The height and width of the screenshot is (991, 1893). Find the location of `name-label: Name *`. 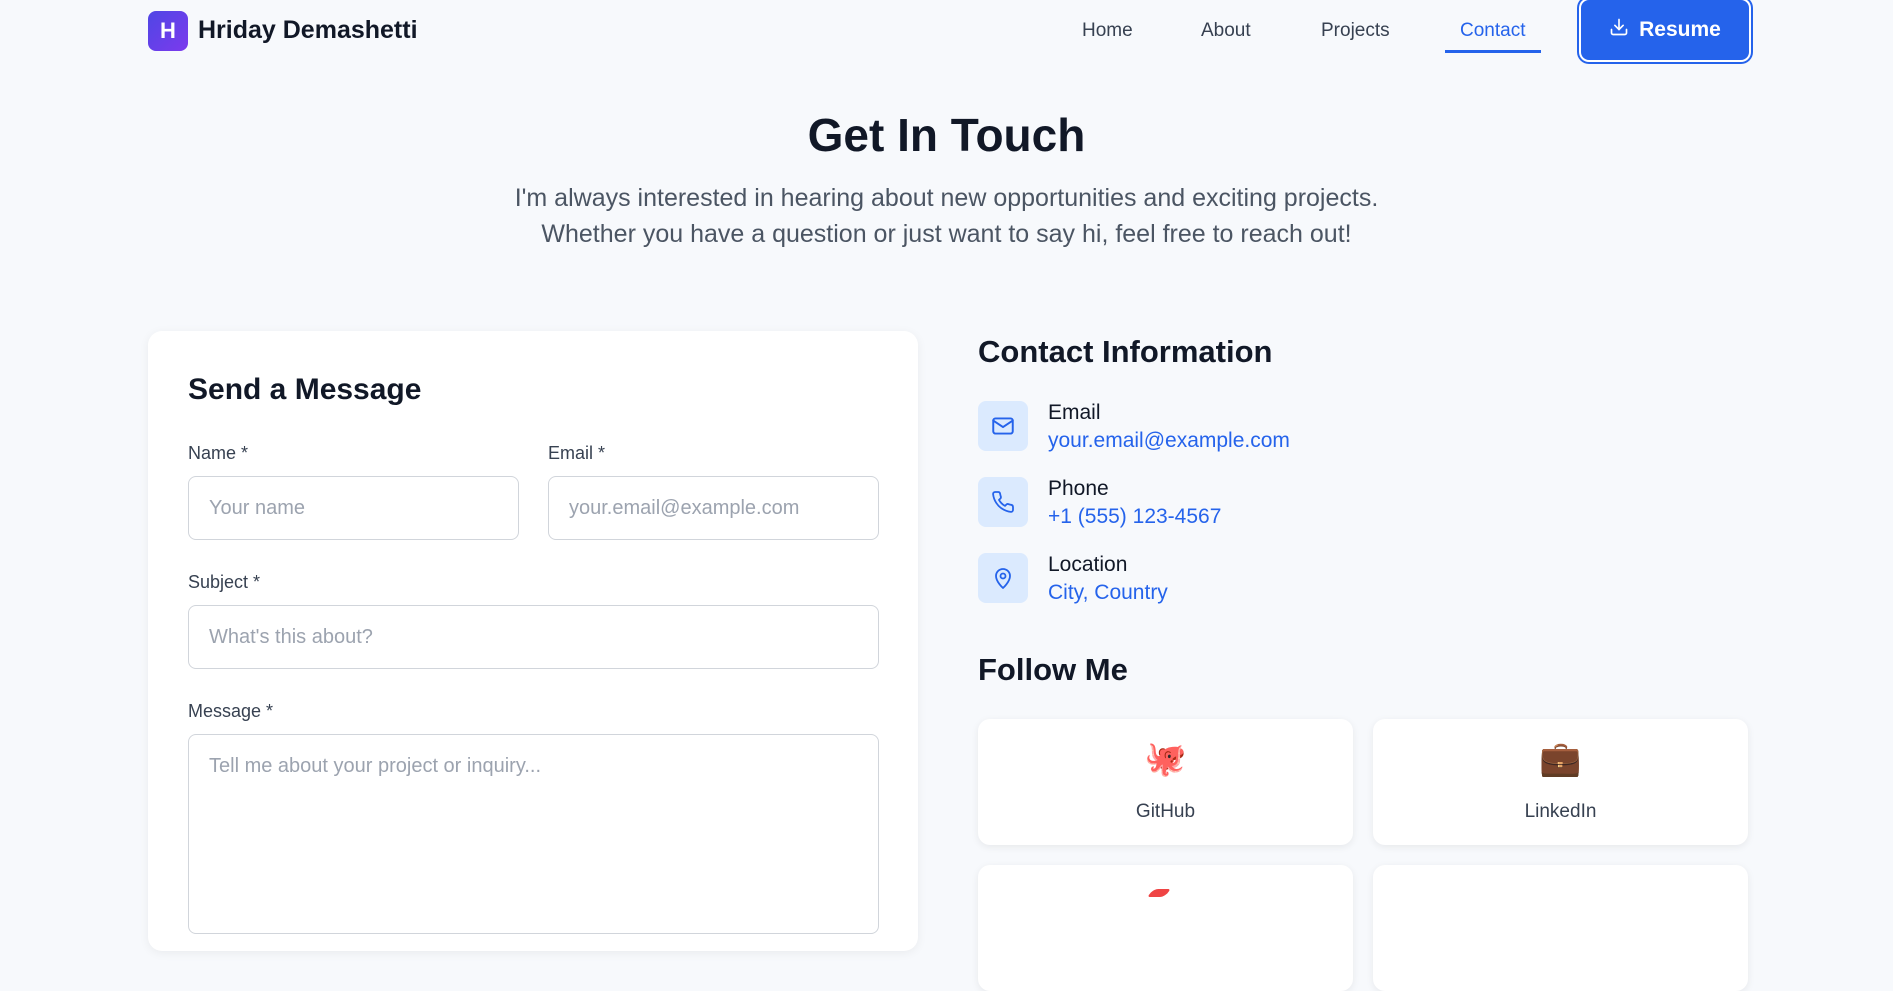

name-label: Name * is located at coordinates (218, 453).